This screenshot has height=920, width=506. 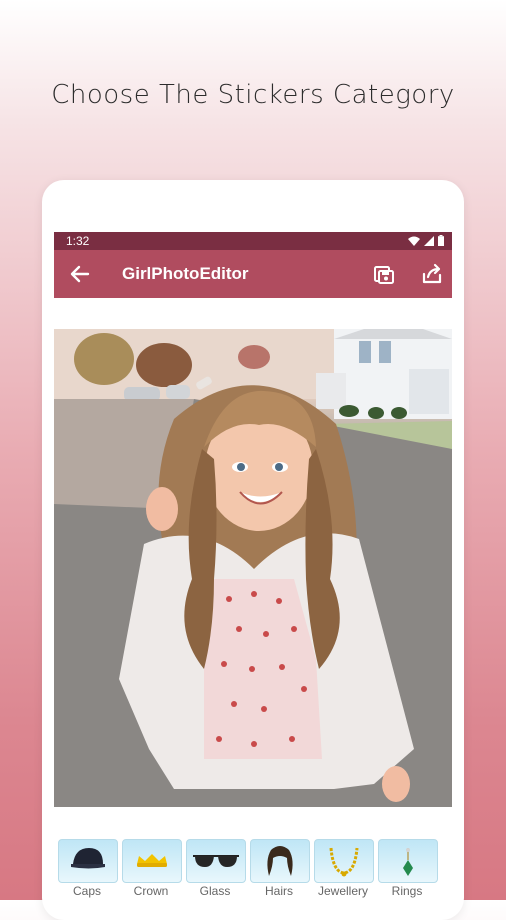 I want to click on battery-icon, so click(x=441, y=240).